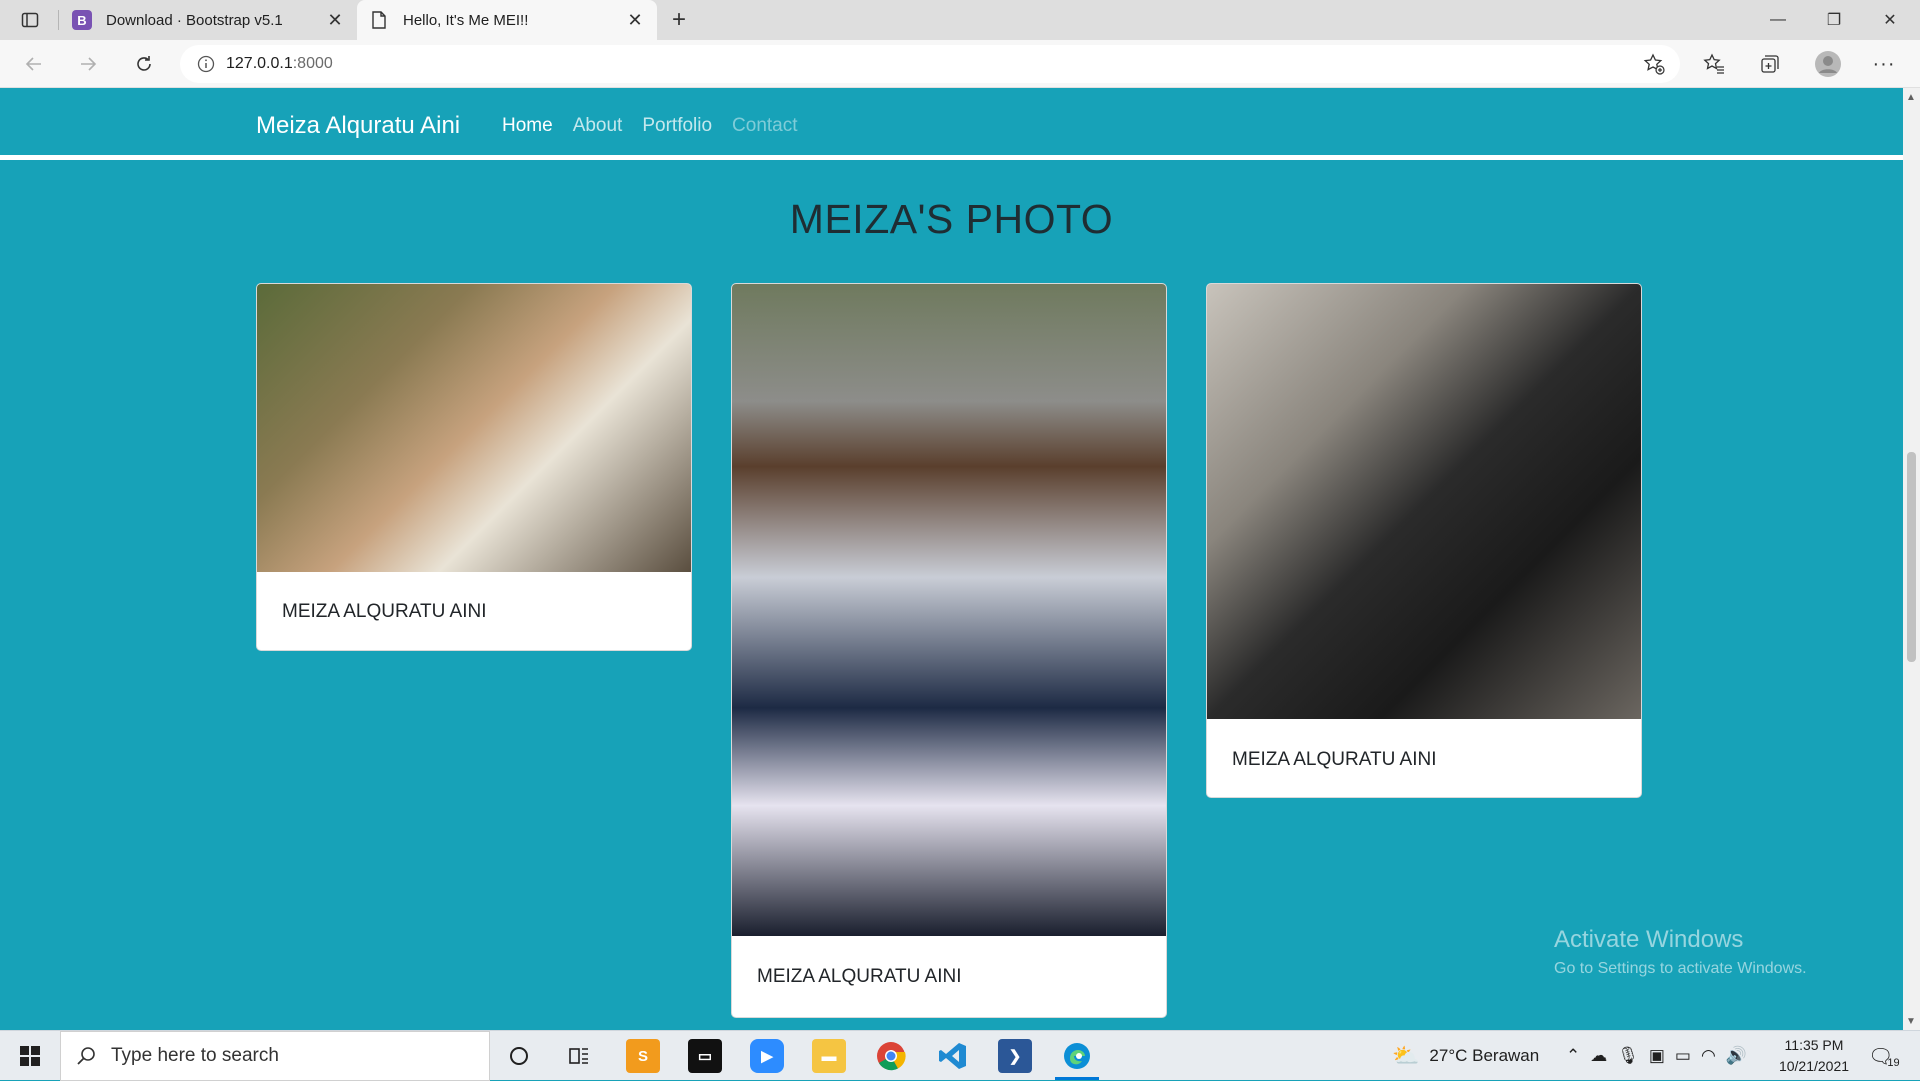 This screenshot has height=1081, width=1920. I want to click on site-info-icon, so click(206, 64).